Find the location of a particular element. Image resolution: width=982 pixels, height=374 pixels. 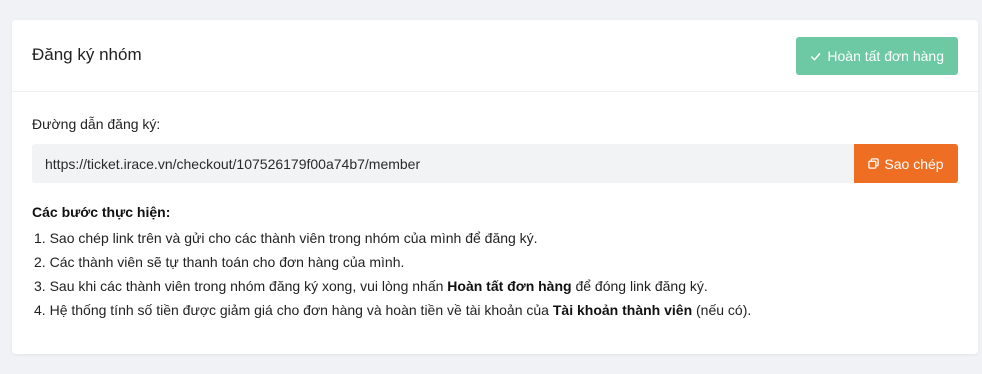

copy-button-label: Sao chép is located at coordinates (914, 163).